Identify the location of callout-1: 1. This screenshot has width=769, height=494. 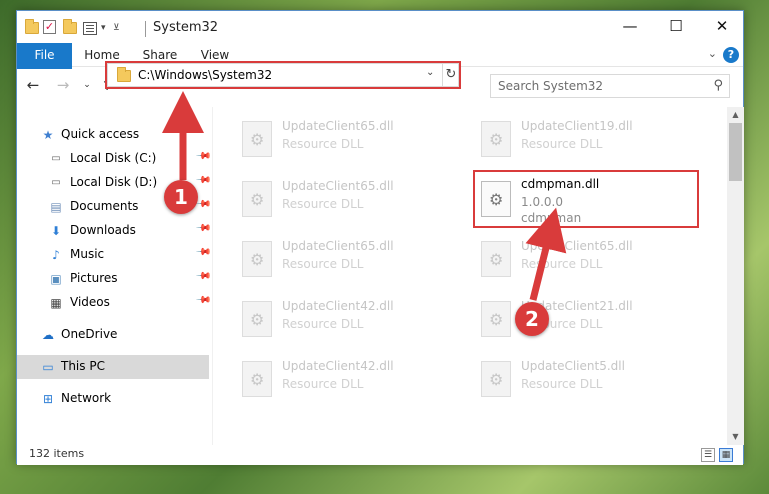
(181, 197).